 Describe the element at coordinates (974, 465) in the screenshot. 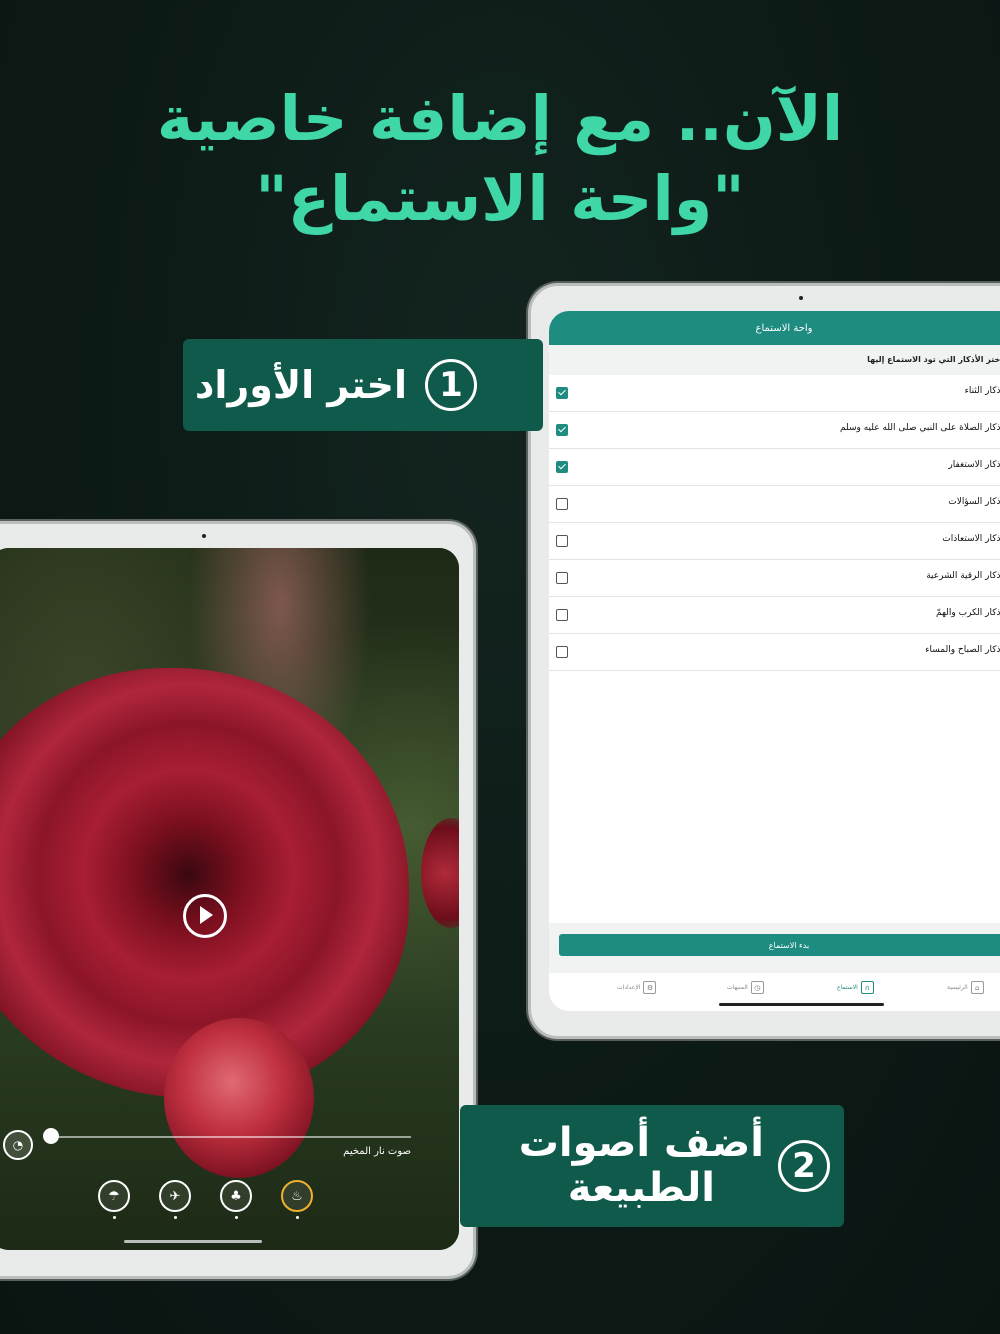

I see `list-item-label: أذكار الاستغفار` at that location.